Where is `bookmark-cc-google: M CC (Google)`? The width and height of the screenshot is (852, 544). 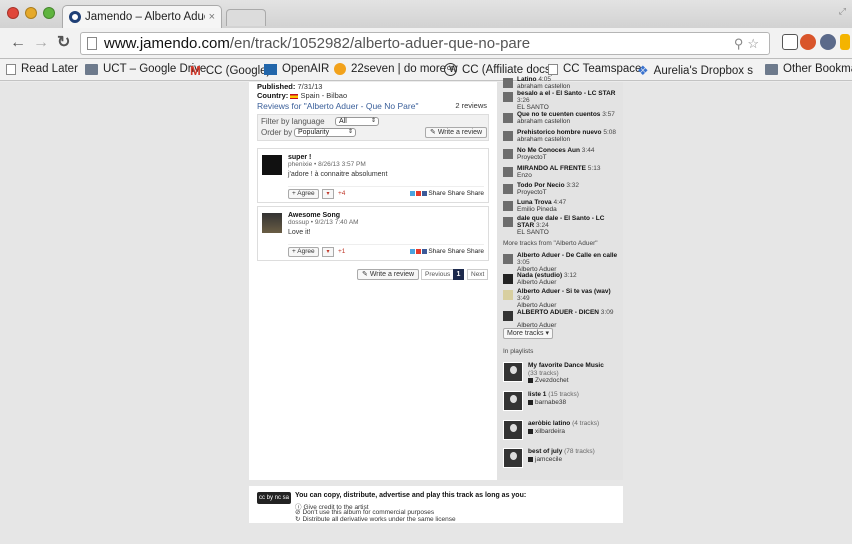 bookmark-cc-google: M CC (Google) is located at coordinates (230, 70).